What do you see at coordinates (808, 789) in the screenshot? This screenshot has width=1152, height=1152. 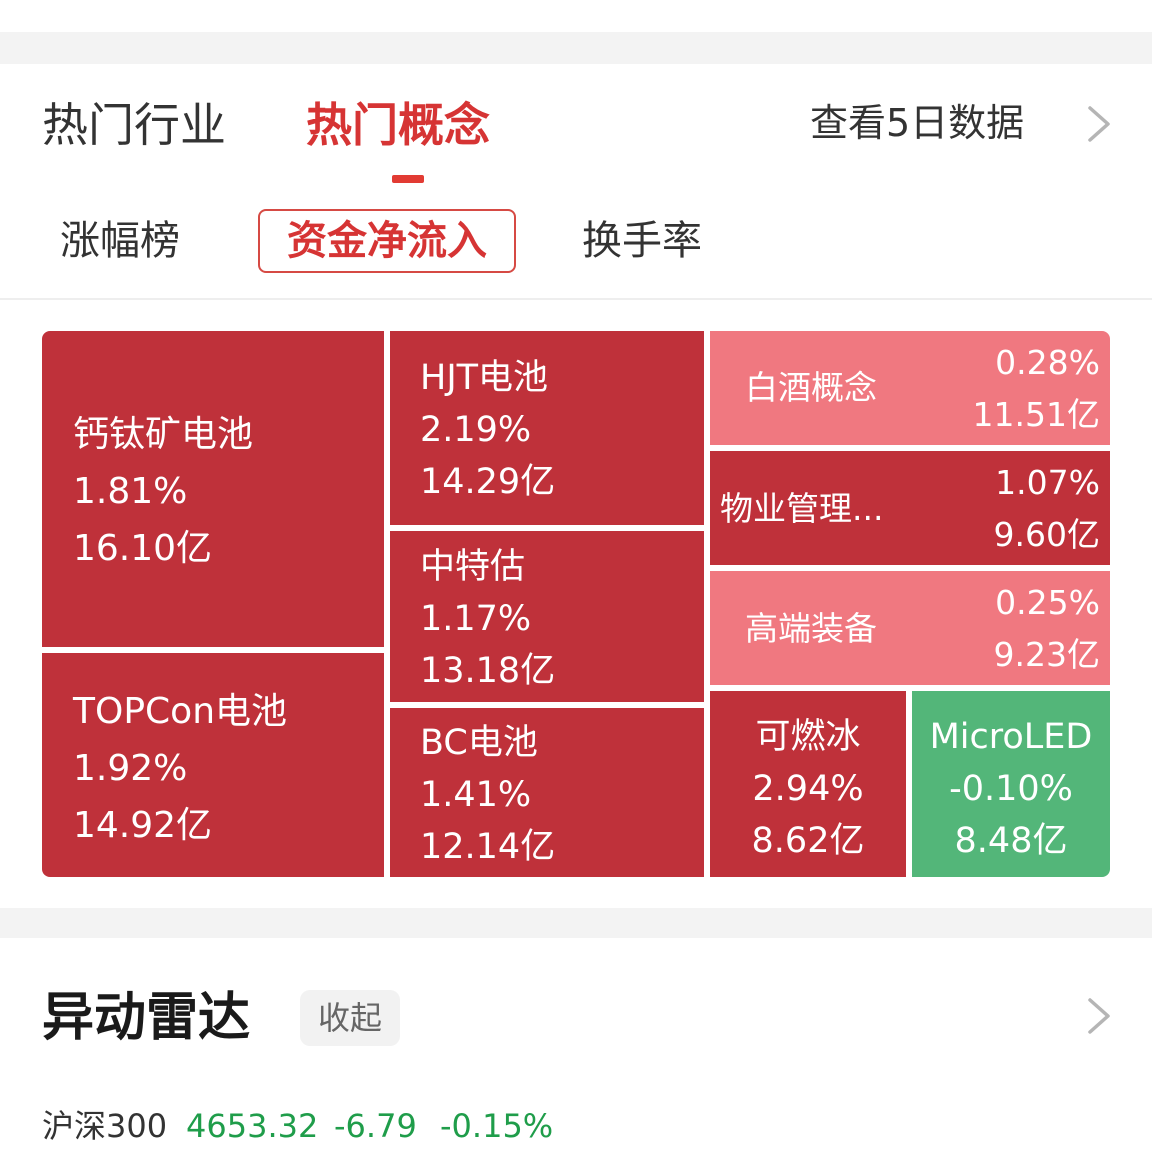 I see `tile-change: 2.94%` at bounding box center [808, 789].